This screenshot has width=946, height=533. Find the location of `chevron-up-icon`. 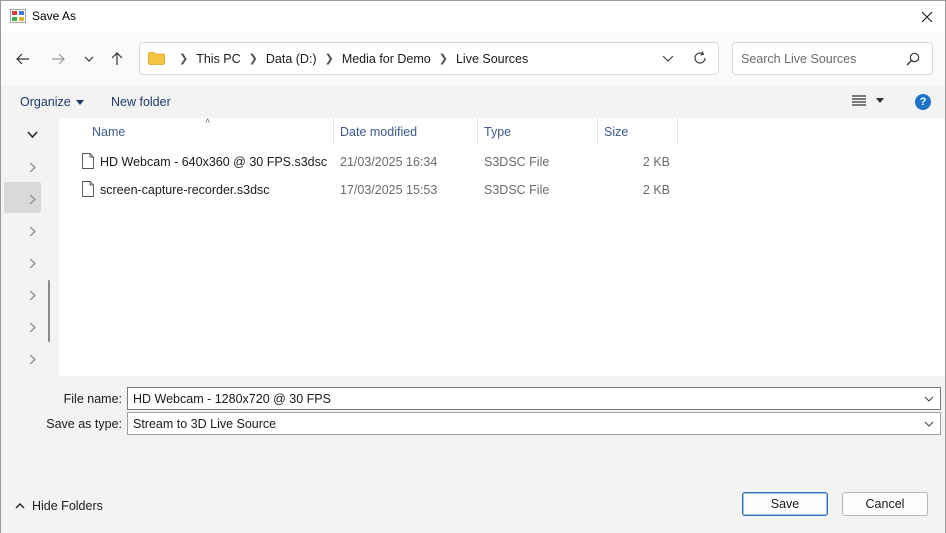

chevron-up-icon is located at coordinates (20, 506).